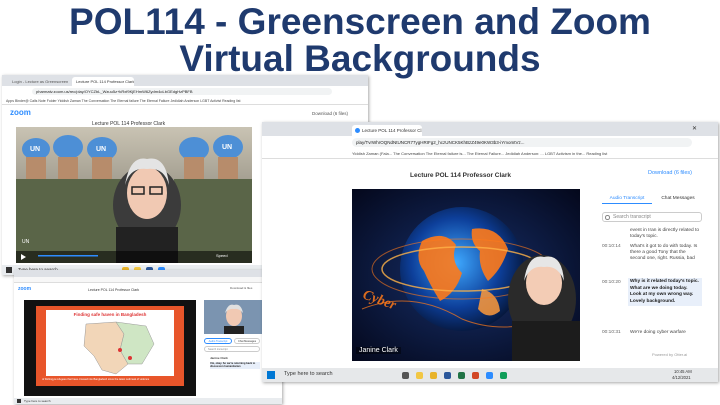 The image size is (720, 405). What do you see at coordinates (222, 255) in the screenshot?
I see `speed-control: Speed` at bounding box center [222, 255].